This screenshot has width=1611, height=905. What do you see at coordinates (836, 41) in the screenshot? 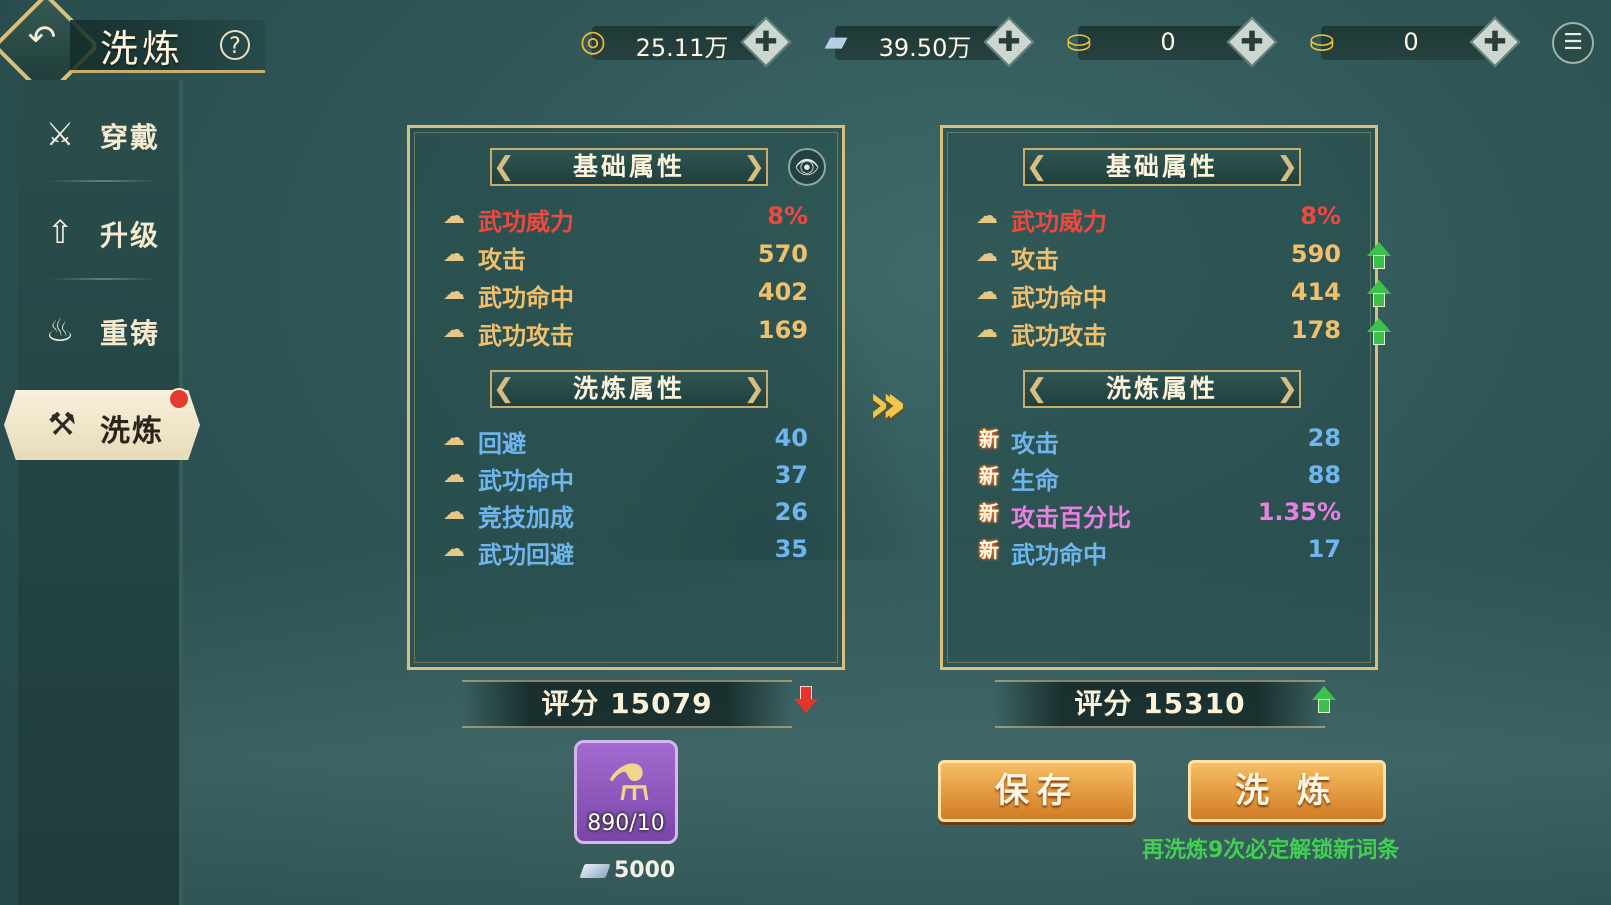
I see `silver-ingot-icon: ▰` at bounding box center [836, 41].